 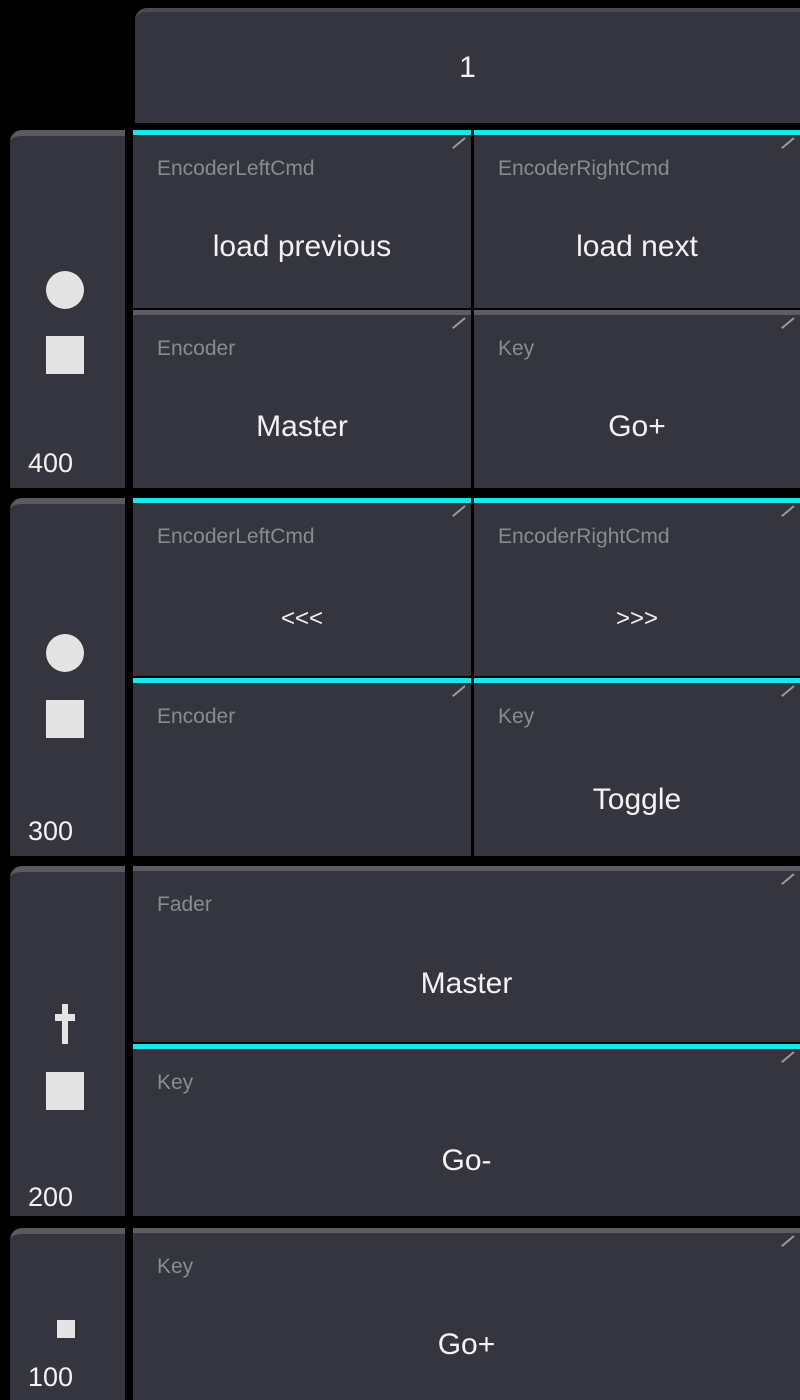 I want to click on fader-icon, so click(x=65, y=1024).